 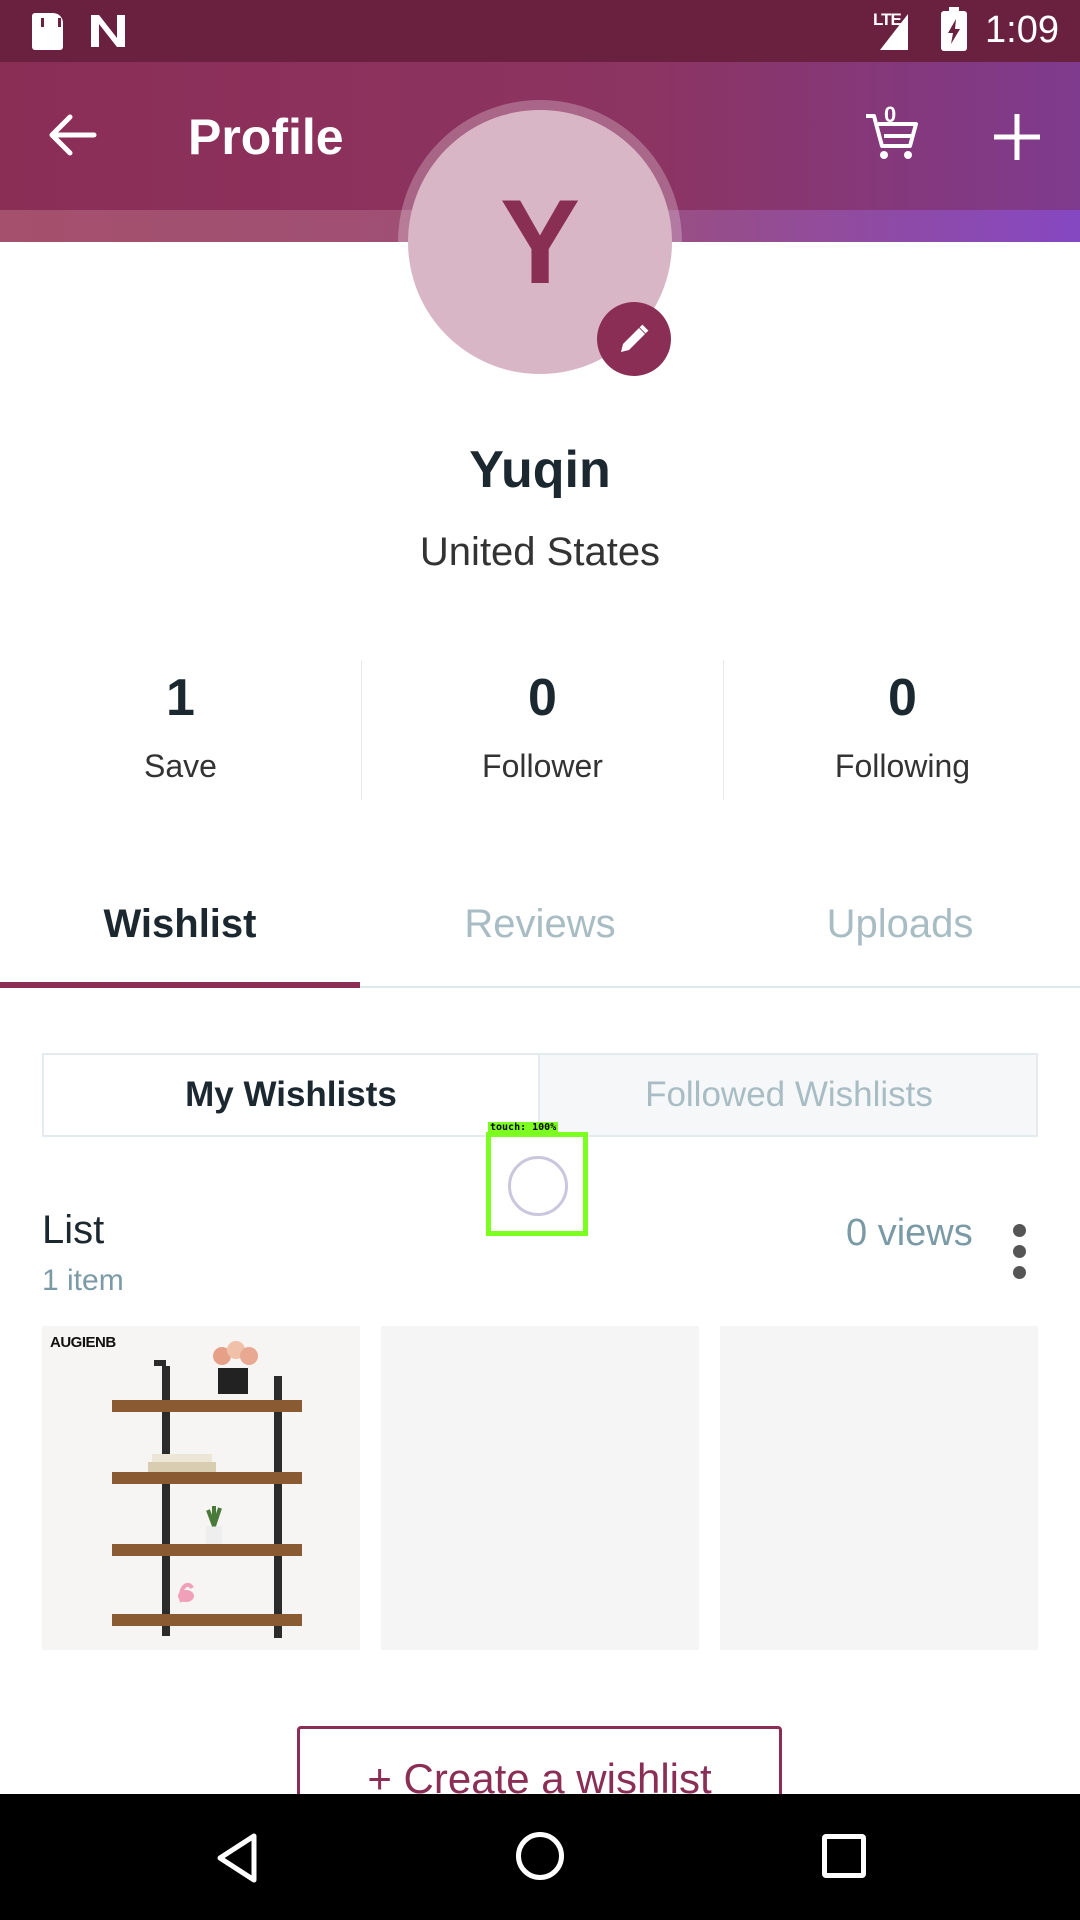 I want to click on nav-home-icon, so click(x=540, y=1856).